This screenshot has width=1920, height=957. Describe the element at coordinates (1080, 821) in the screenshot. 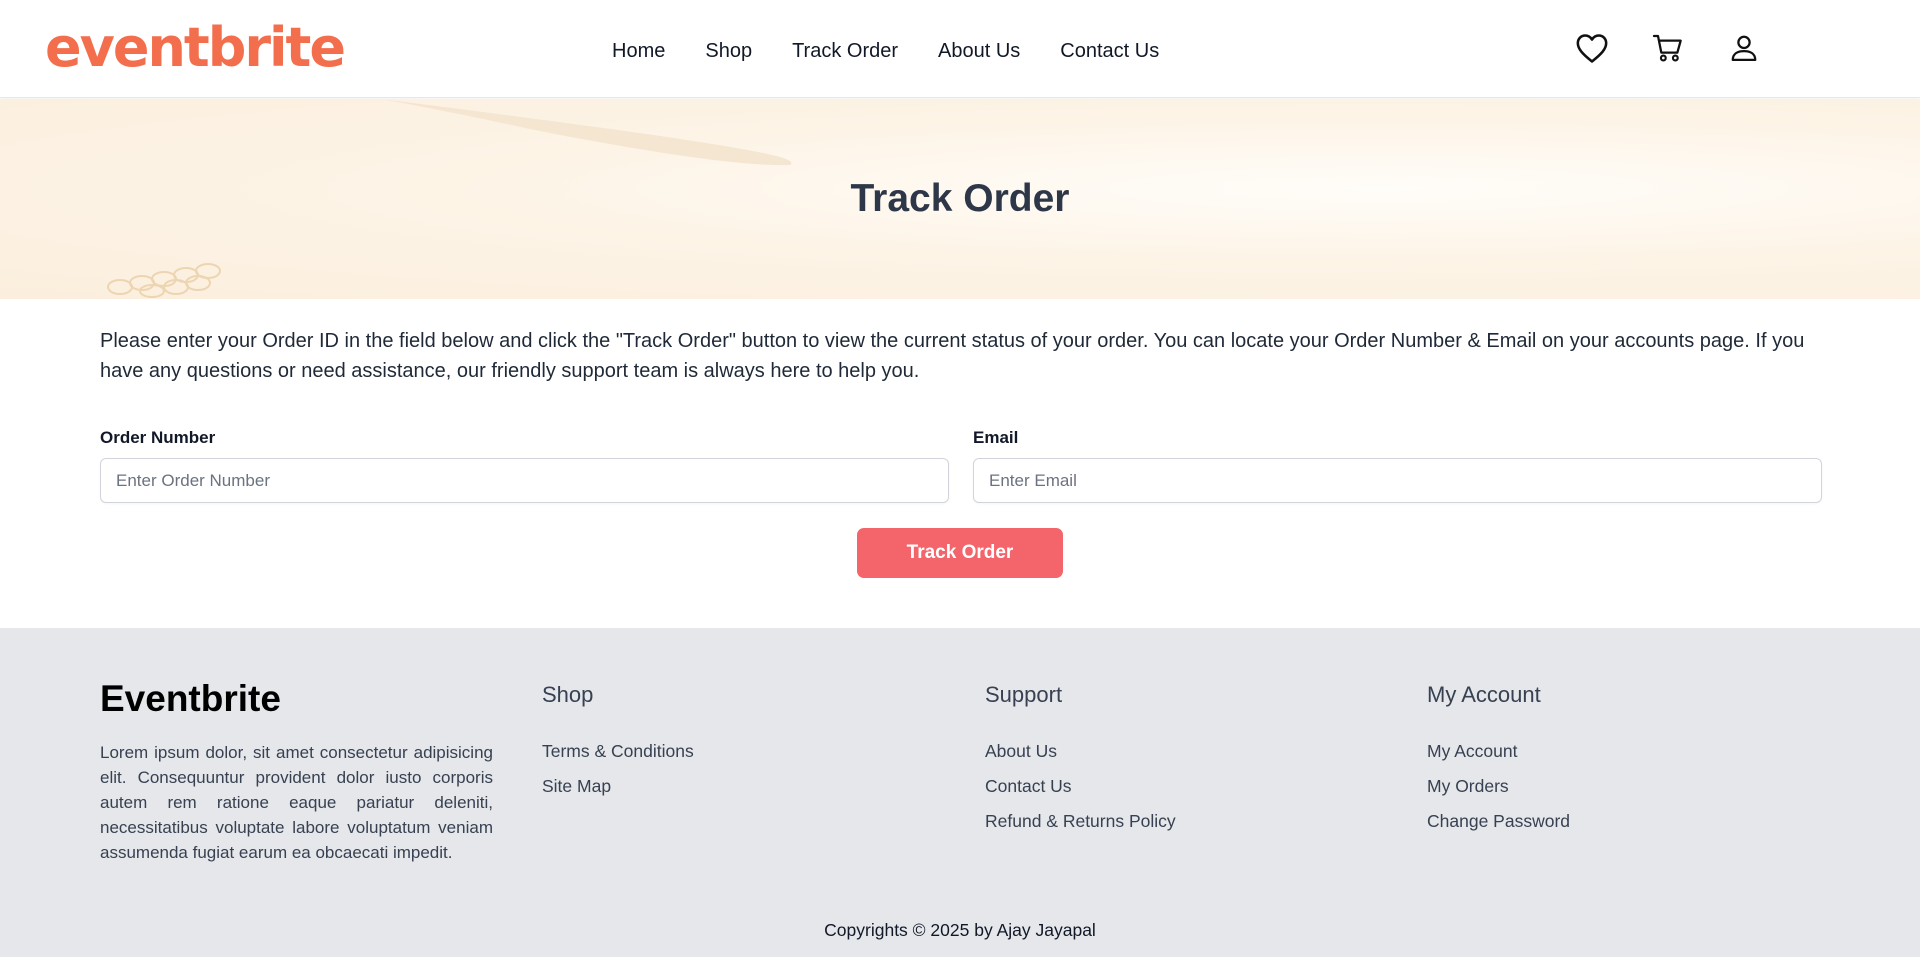

I see `footer-link-refund: Refund & Returns Policy` at that location.